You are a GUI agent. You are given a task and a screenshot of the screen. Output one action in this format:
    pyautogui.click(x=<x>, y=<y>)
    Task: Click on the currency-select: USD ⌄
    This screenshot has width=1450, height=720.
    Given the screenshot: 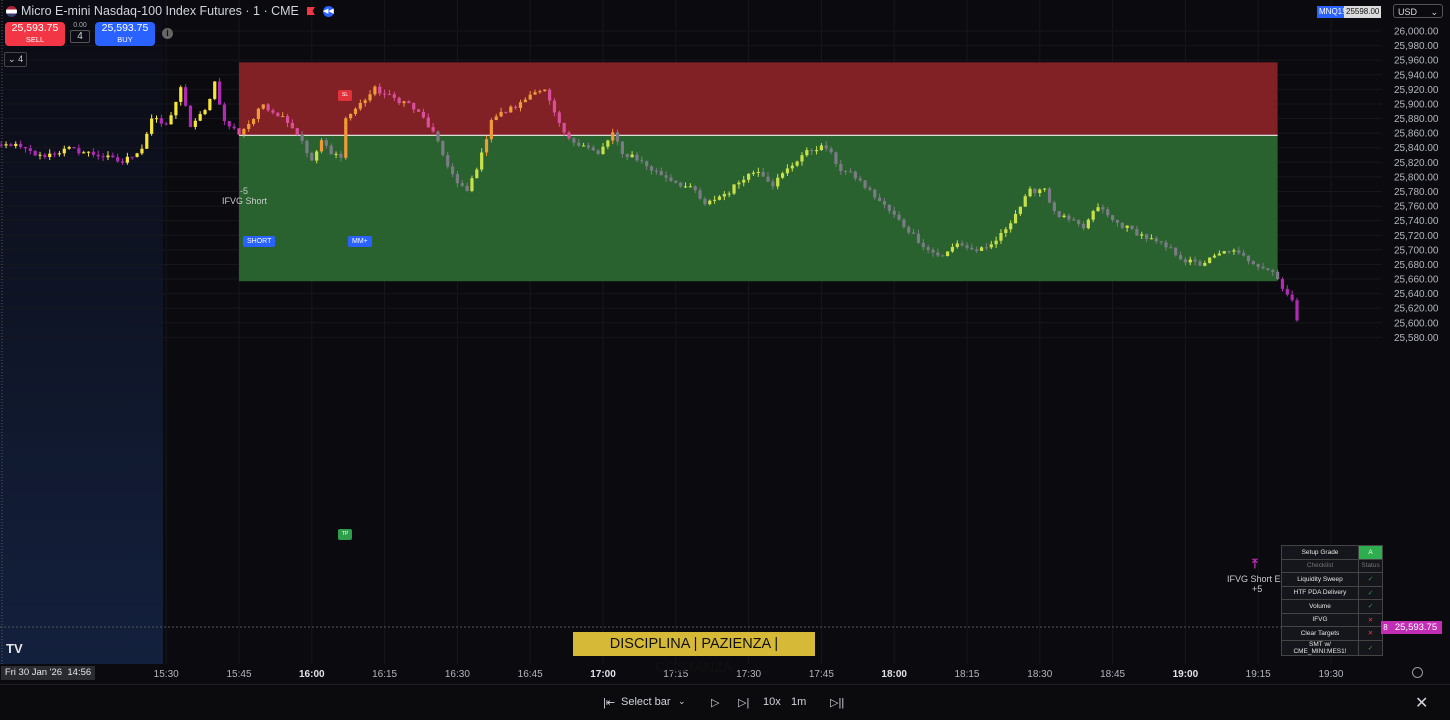 What is the action you would take?
    pyautogui.click(x=1418, y=11)
    